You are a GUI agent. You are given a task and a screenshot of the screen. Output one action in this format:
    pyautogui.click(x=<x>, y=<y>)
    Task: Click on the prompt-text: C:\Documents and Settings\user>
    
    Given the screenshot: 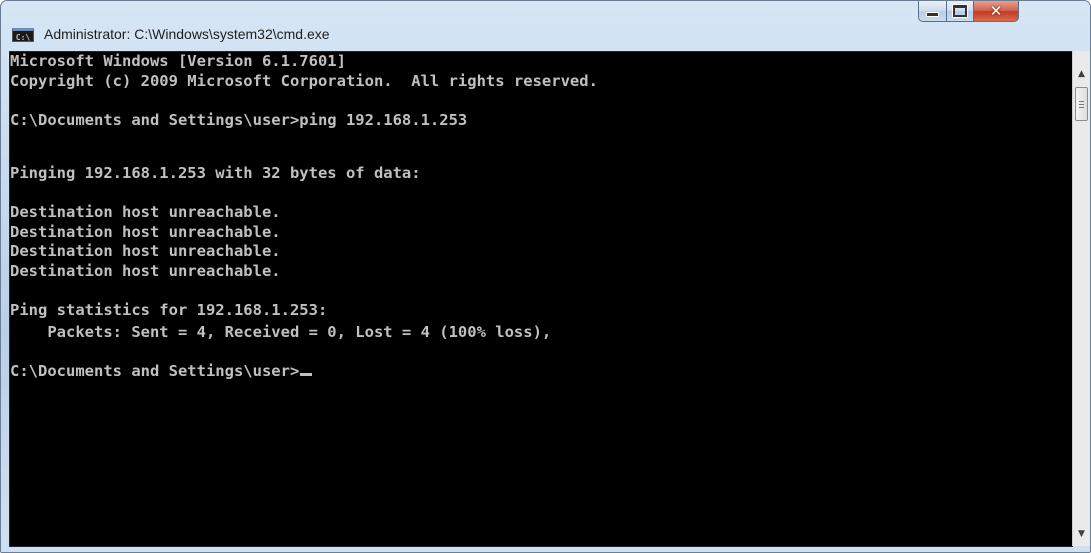 What is the action you would take?
    pyautogui.click(x=155, y=371)
    